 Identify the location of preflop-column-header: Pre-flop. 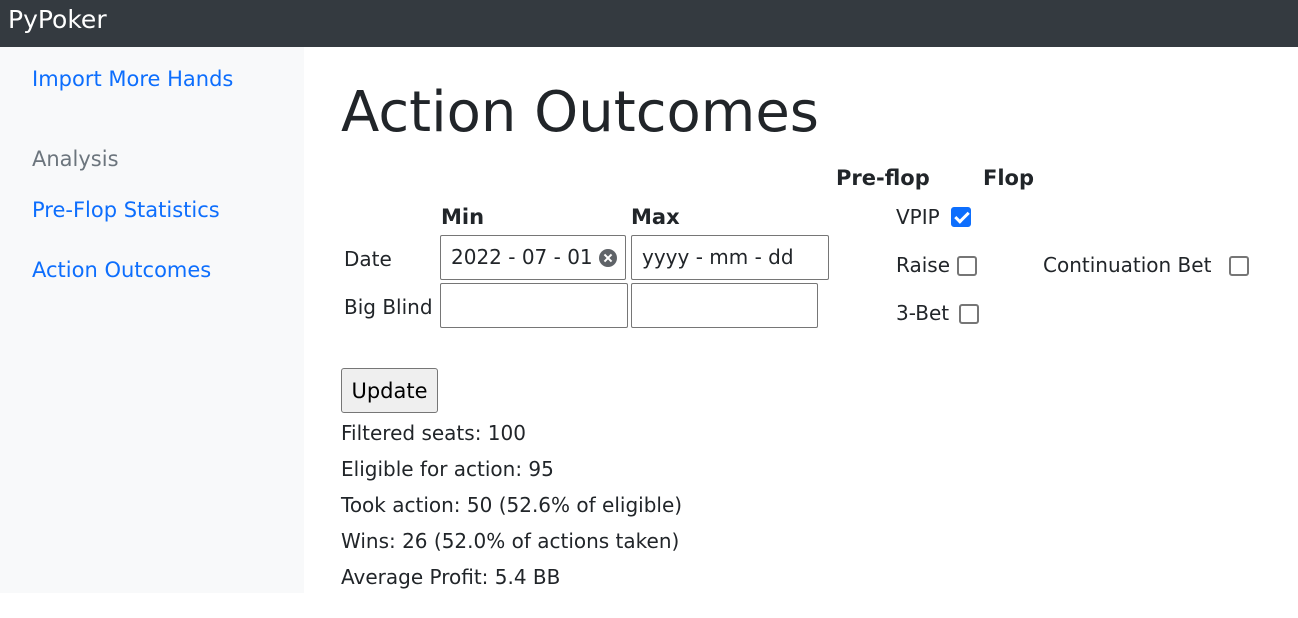
(883, 178).